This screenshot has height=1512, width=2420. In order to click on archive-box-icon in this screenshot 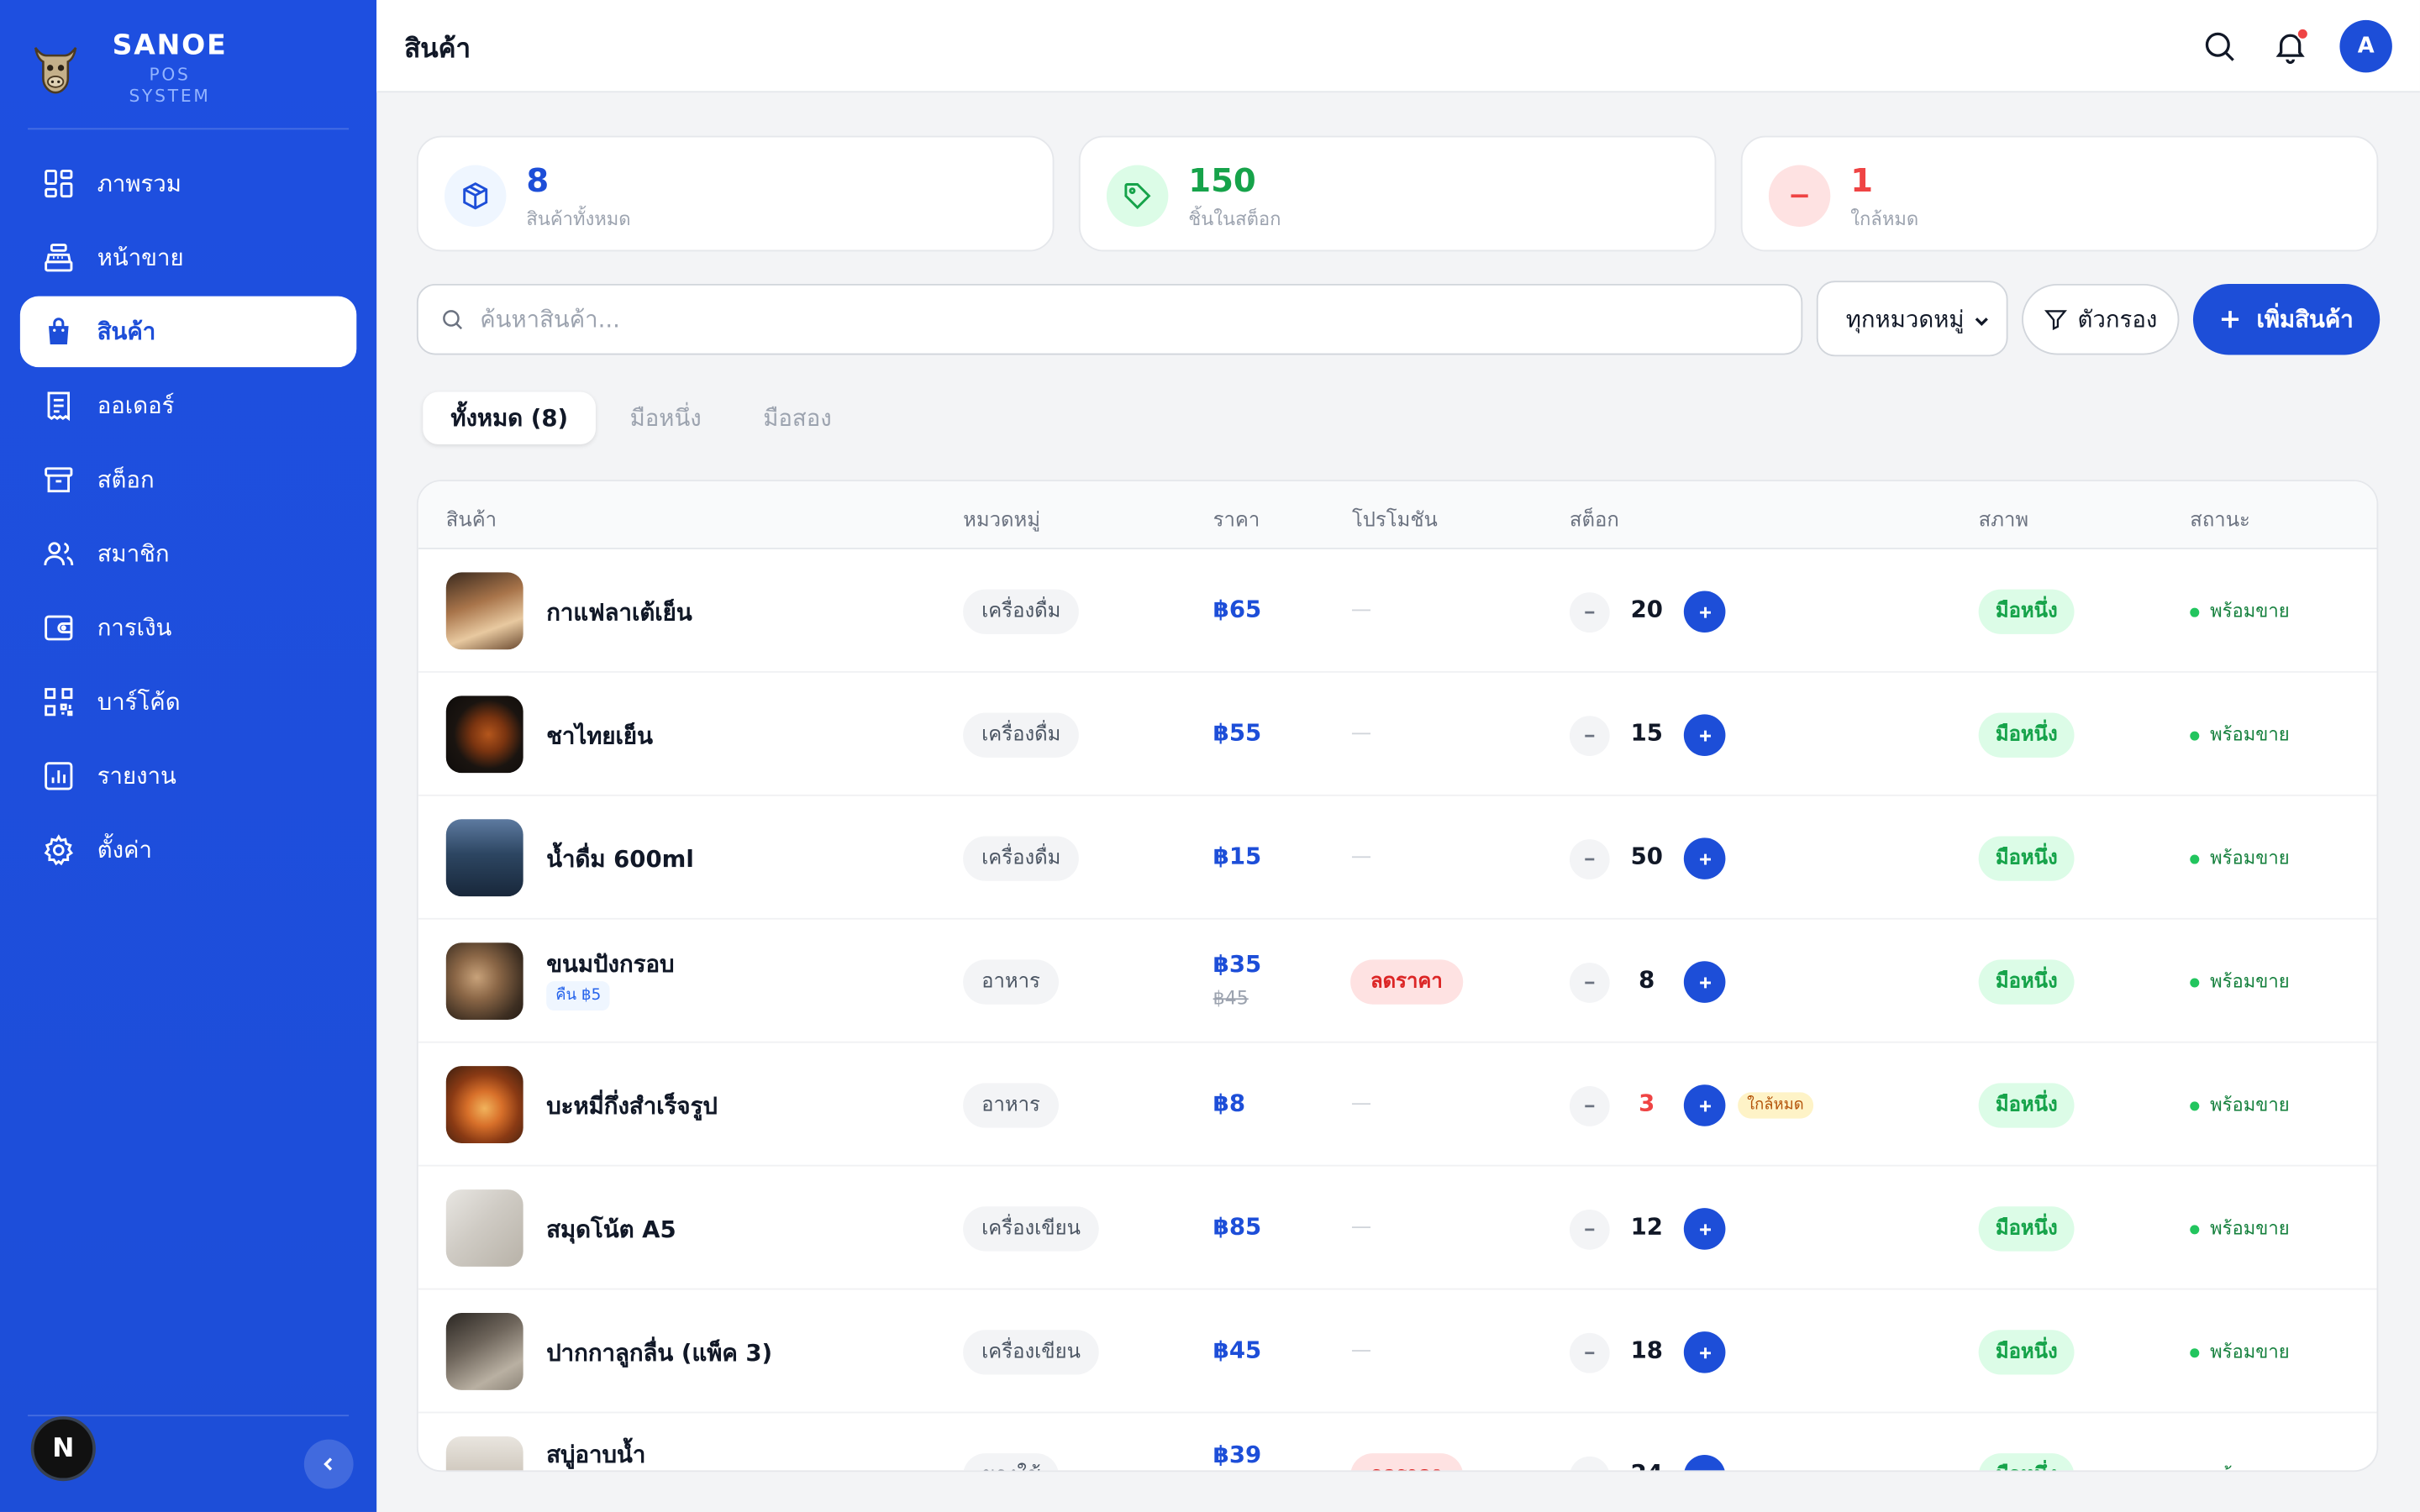, I will do `click(59, 480)`.